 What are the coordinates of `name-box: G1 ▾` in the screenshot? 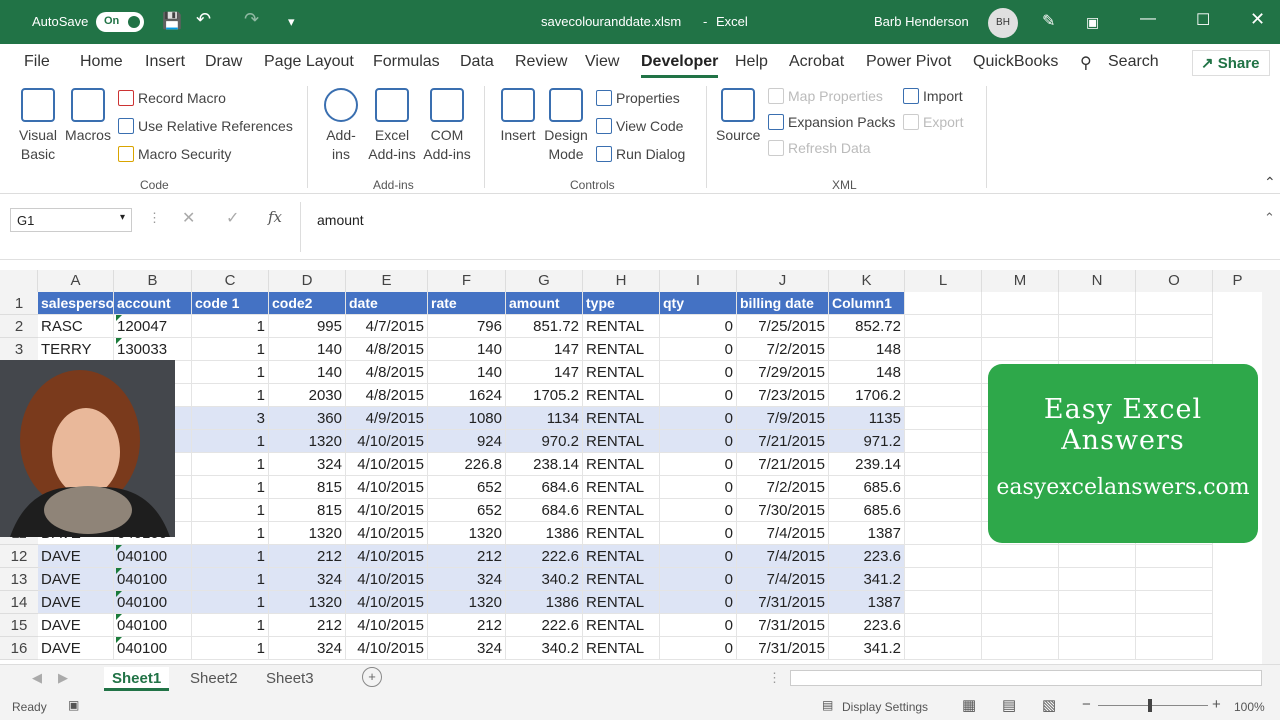 It's located at (71, 220).